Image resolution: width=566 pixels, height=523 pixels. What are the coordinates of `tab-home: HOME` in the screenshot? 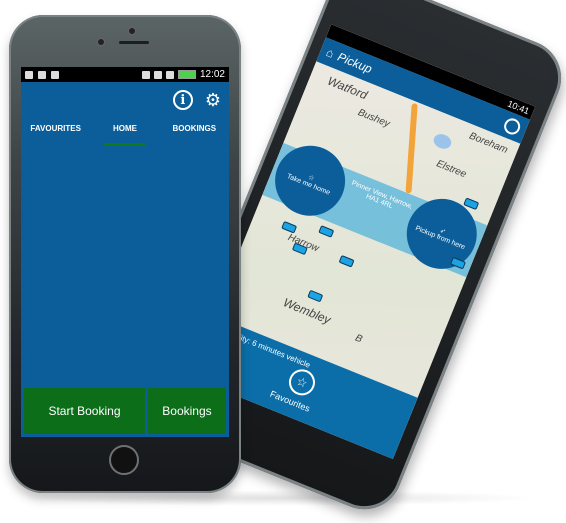 It's located at (124, 132).